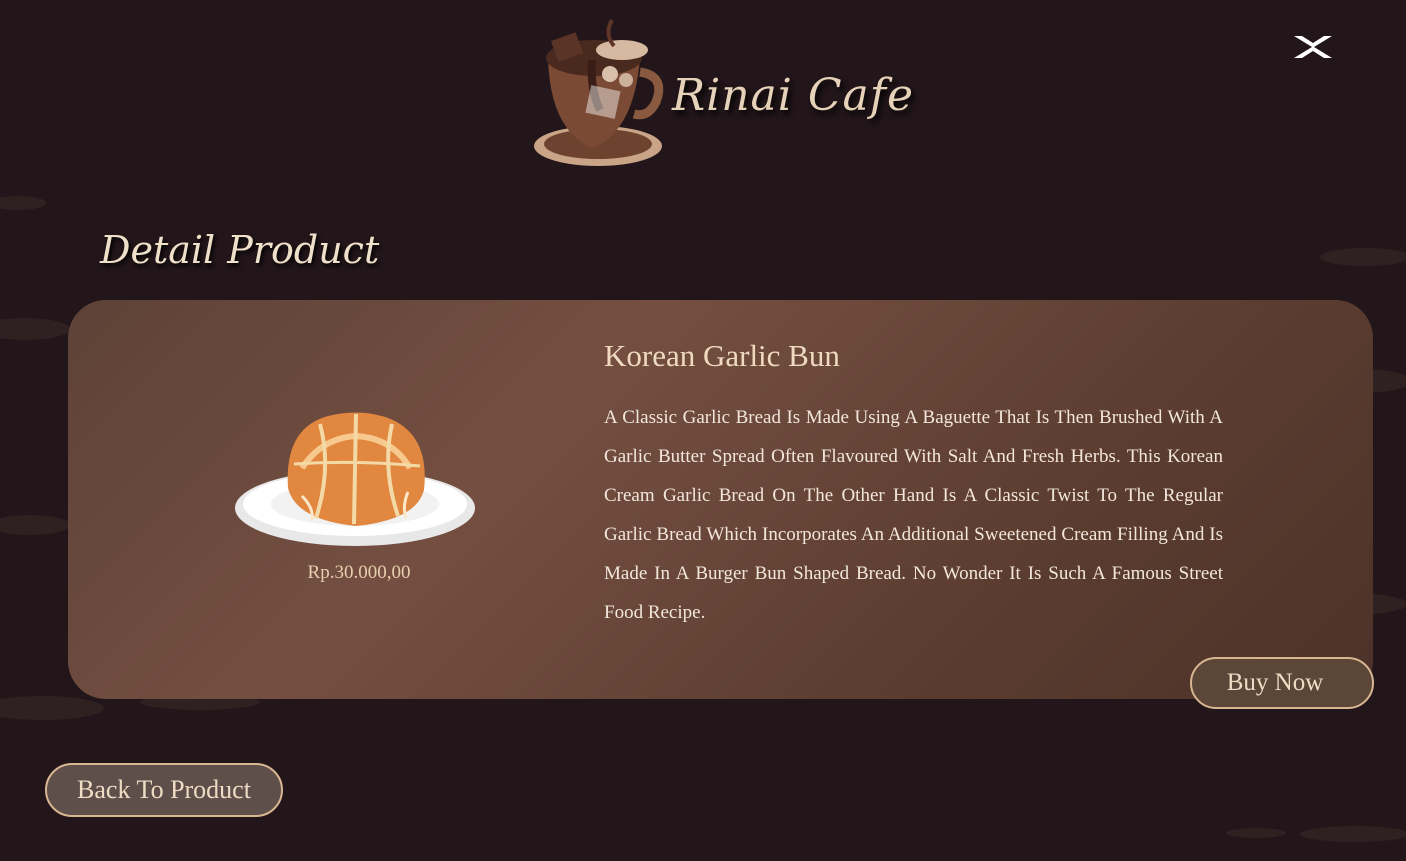  I want to click on product-image, so click(355, 479).